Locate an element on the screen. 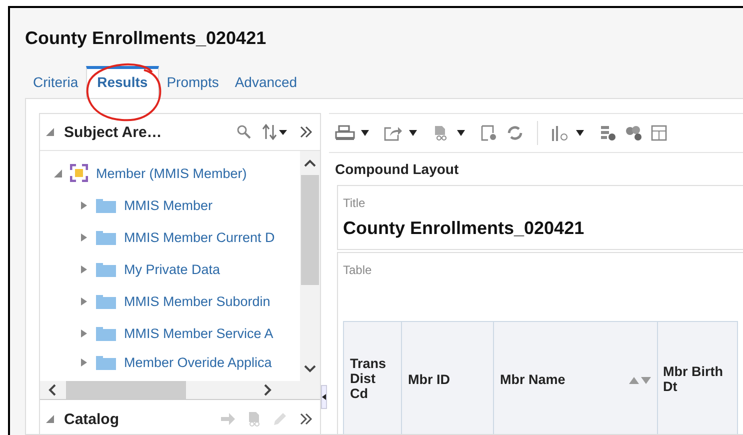  tree-item: My Private Data is located at coordinates (170, 269).